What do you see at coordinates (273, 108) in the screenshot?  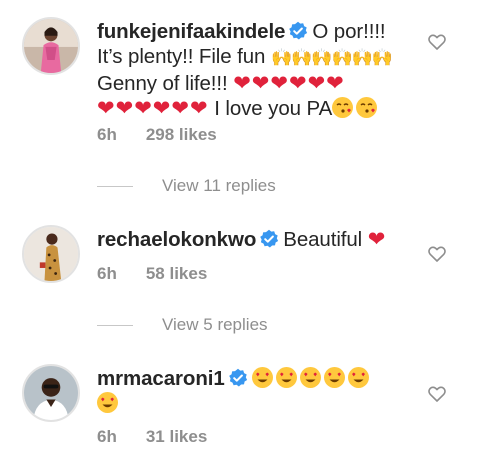 I see `comment-text-line-4: I love you PA` at bounding box center [273, 108].